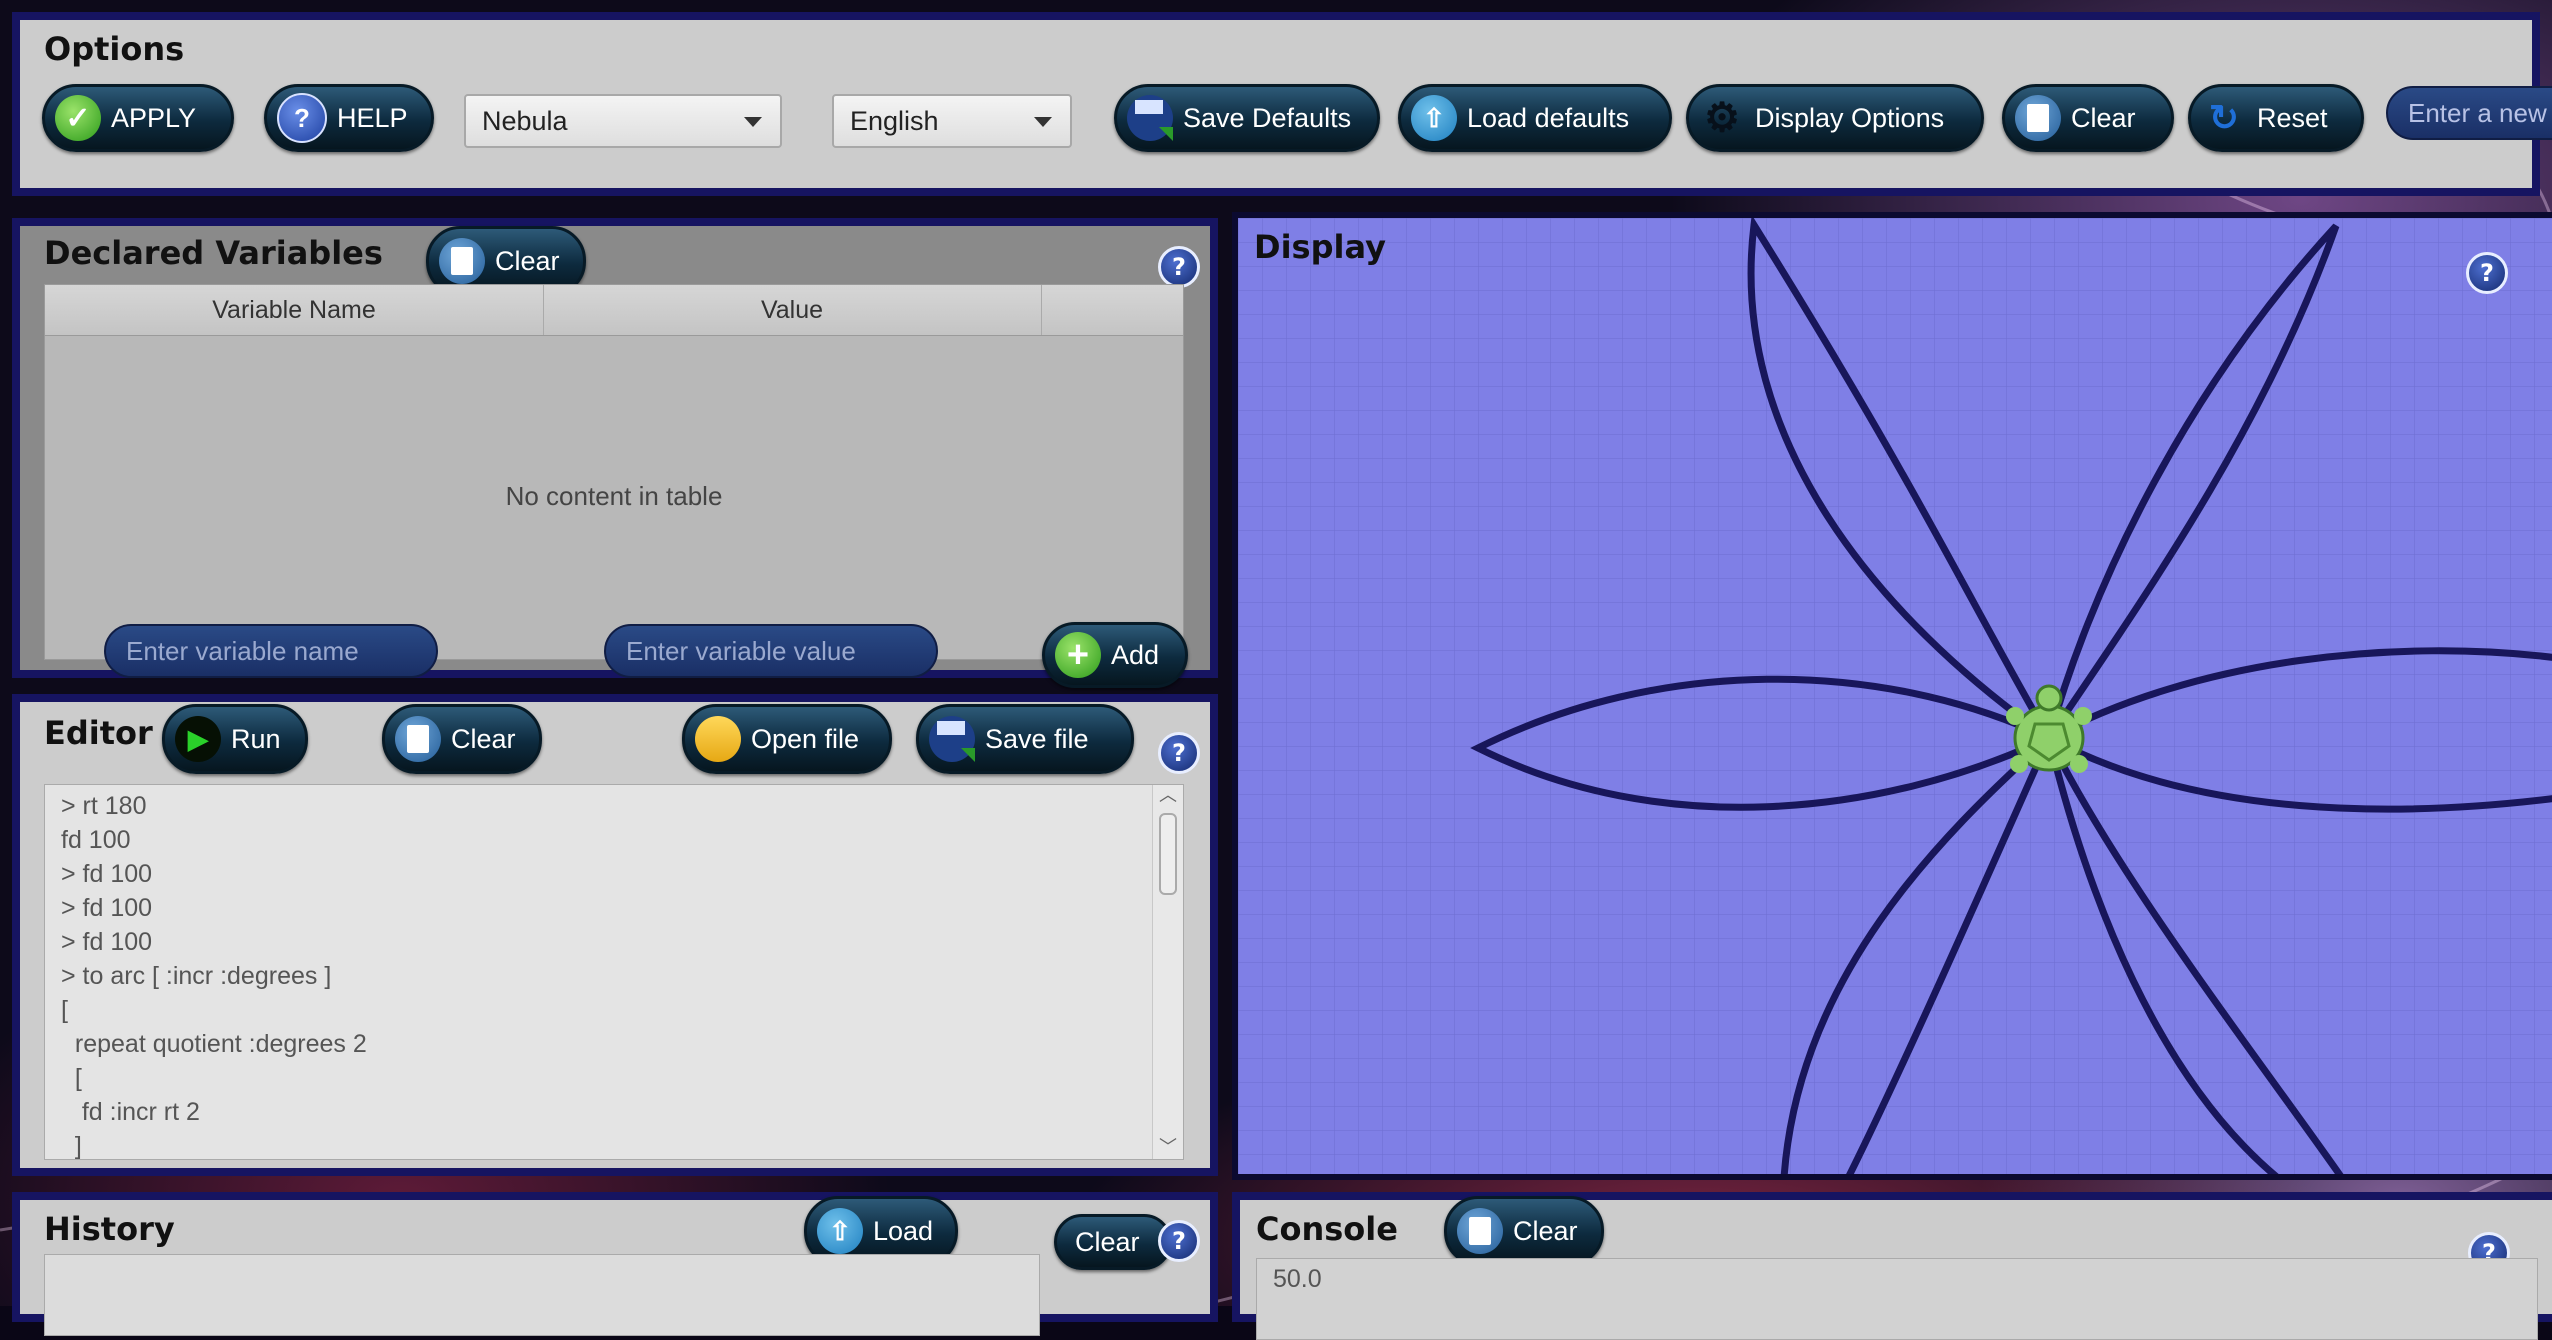 The image size is (2552, 1340). I want to click on reset-label: Reset, so click(2292, 117).